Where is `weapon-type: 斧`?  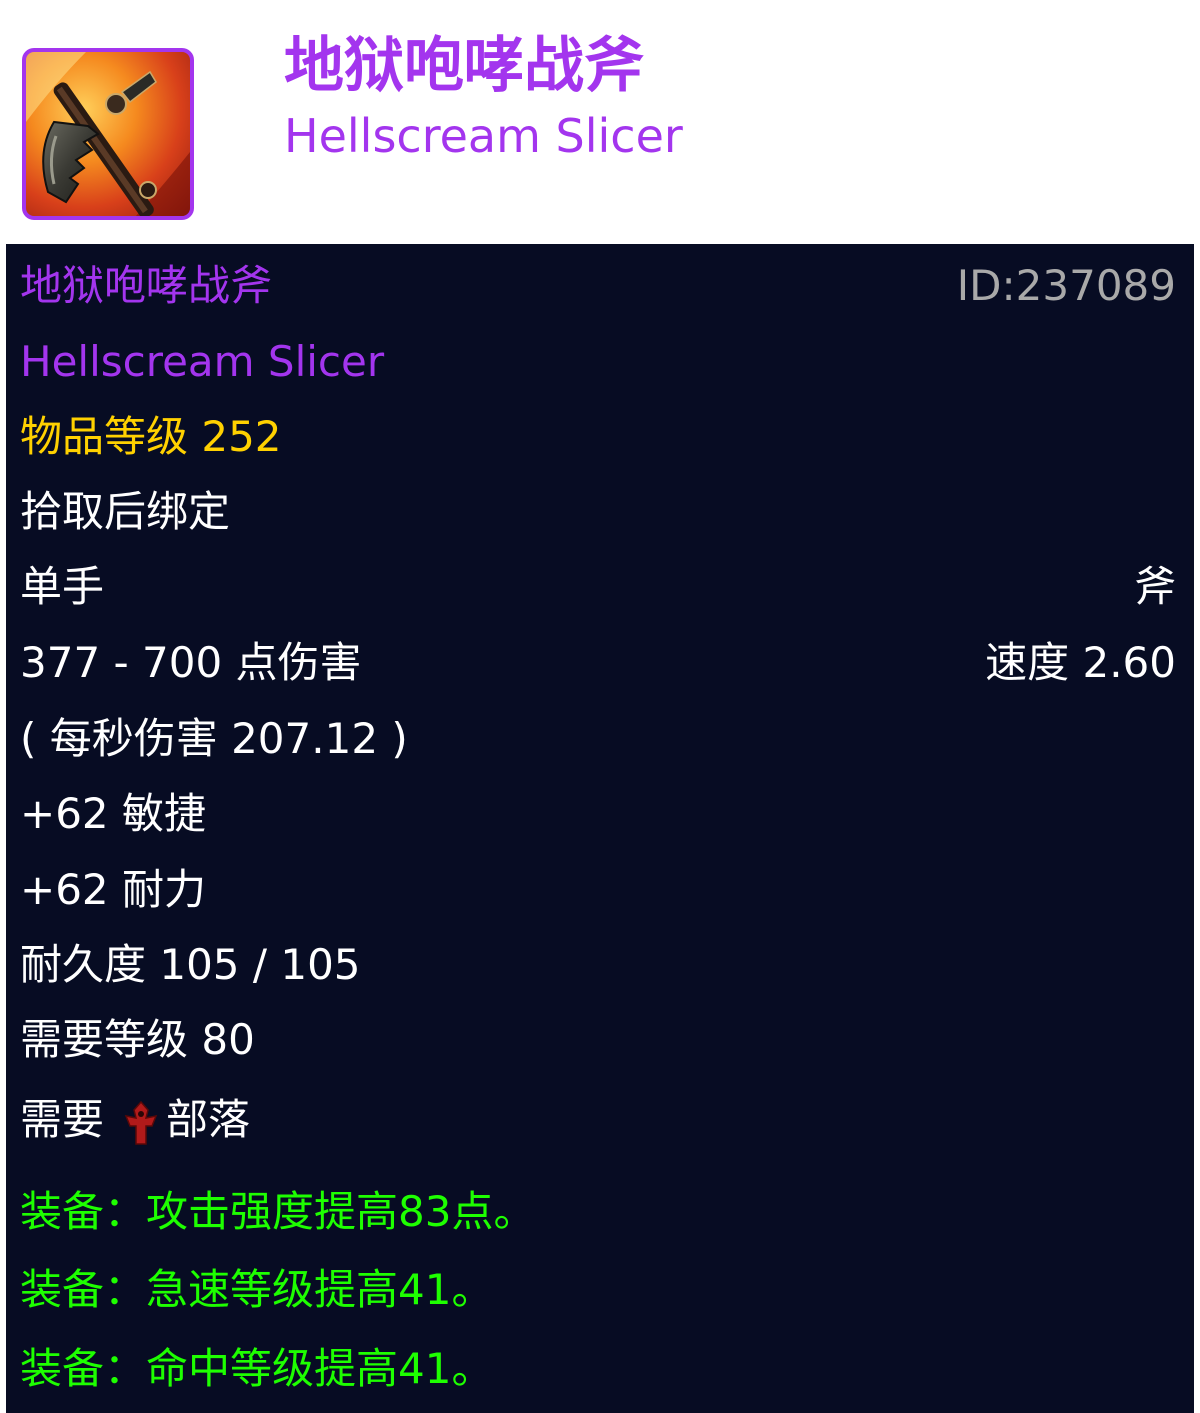 weapon-type: 斧 is located at coordinates (1154, 586).